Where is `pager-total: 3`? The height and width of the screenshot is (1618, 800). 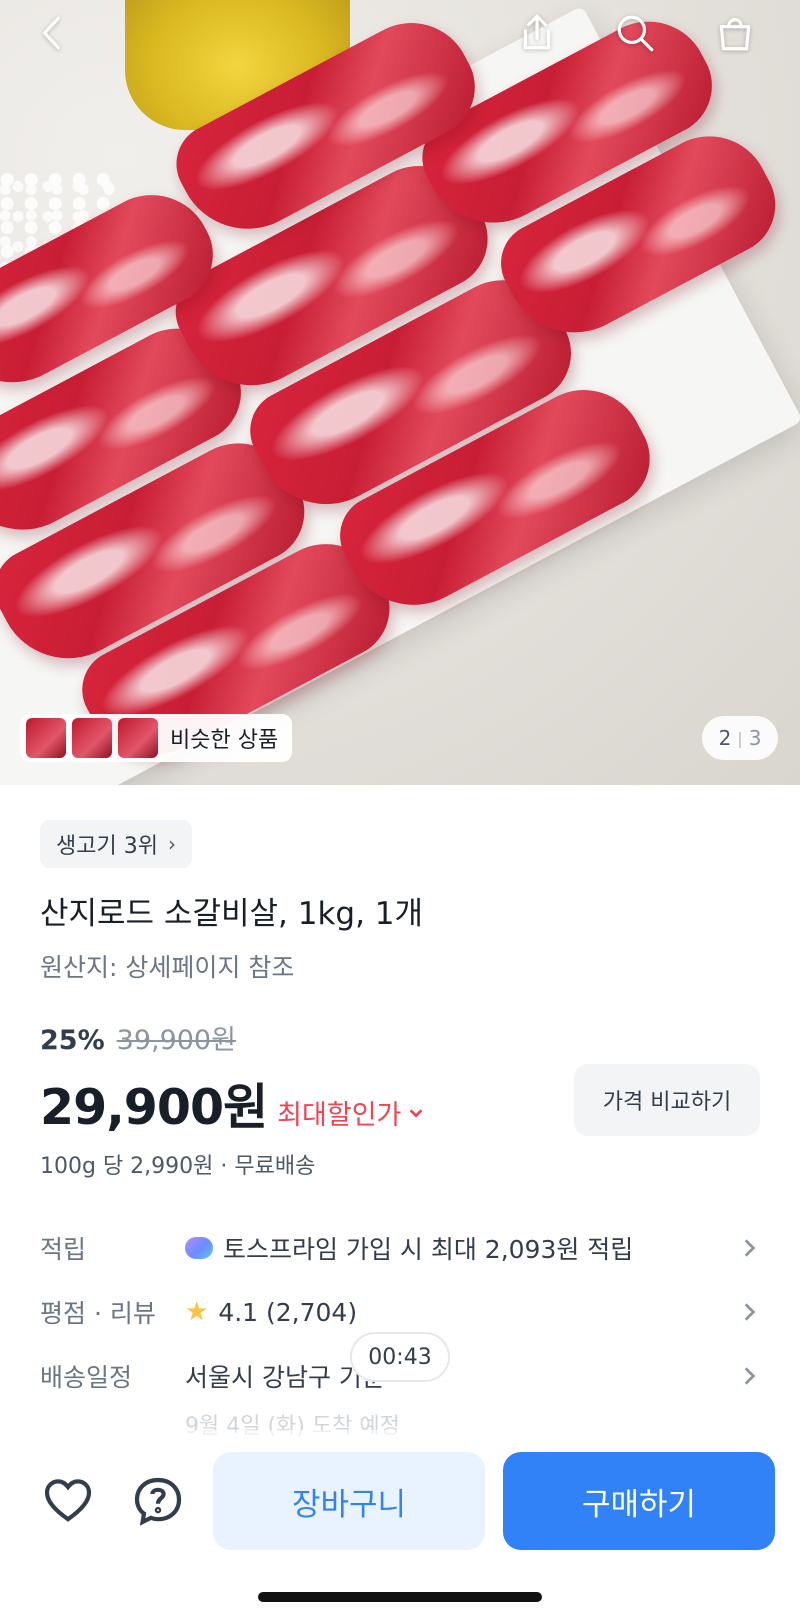
pager-total: 3 is located at coordinates (755, 738).